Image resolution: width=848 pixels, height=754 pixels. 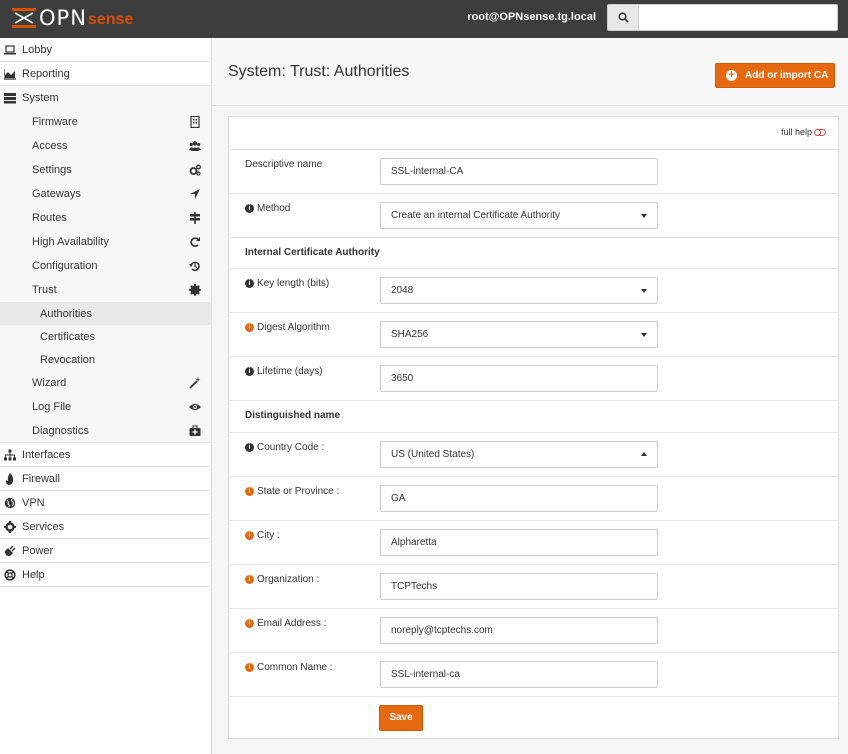 What do you see at coordinates (105, 359) in the screenshot?
I see `sidebar-item-revocation: Revocation` at bounding box center [105, 359].